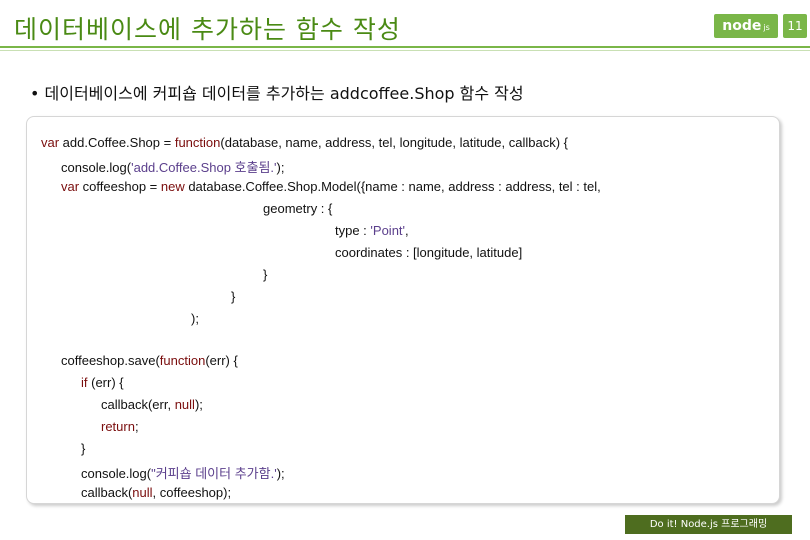 This screenshot has height=540, width=810. Describe the element at coordinates (265, 274) in the screenshot. I see `code-line-7: }` at that location.